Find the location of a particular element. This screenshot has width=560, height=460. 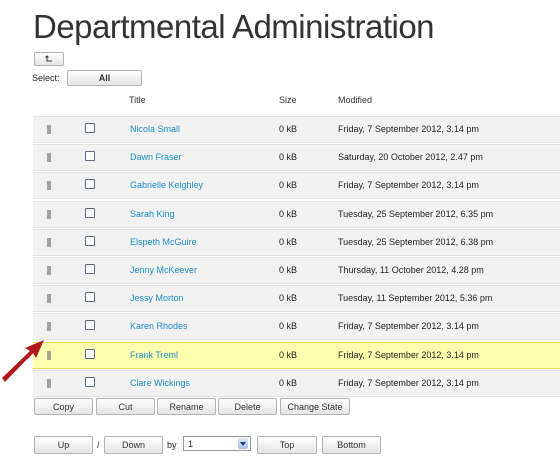

column-header-size: Size is located at coordinates (288, 100).